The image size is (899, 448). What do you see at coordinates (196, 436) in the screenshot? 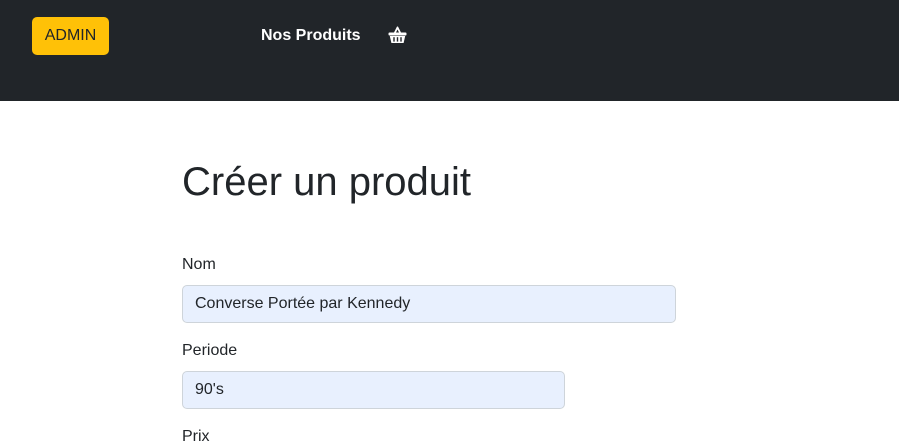
I see `prix-label: Prix` at bounding box center [196, 436].